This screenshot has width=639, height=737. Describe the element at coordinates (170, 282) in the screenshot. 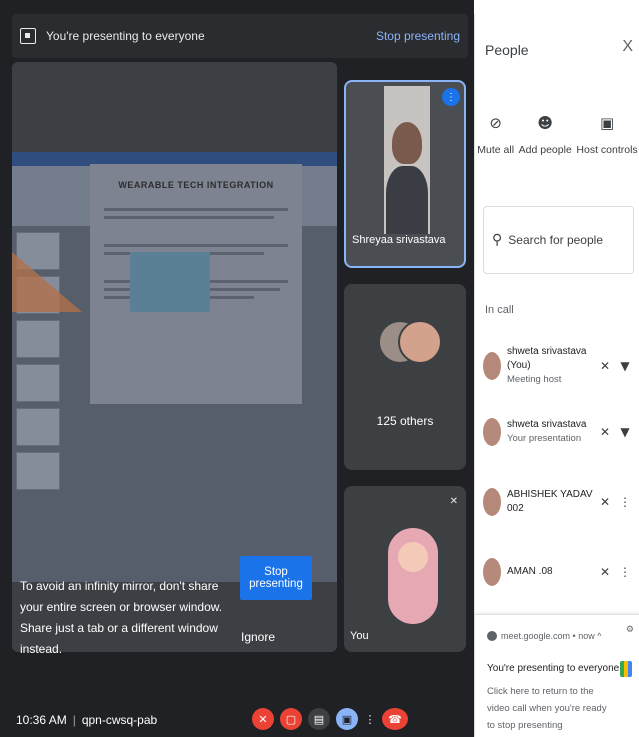

I see `slide-illustration` at that location.